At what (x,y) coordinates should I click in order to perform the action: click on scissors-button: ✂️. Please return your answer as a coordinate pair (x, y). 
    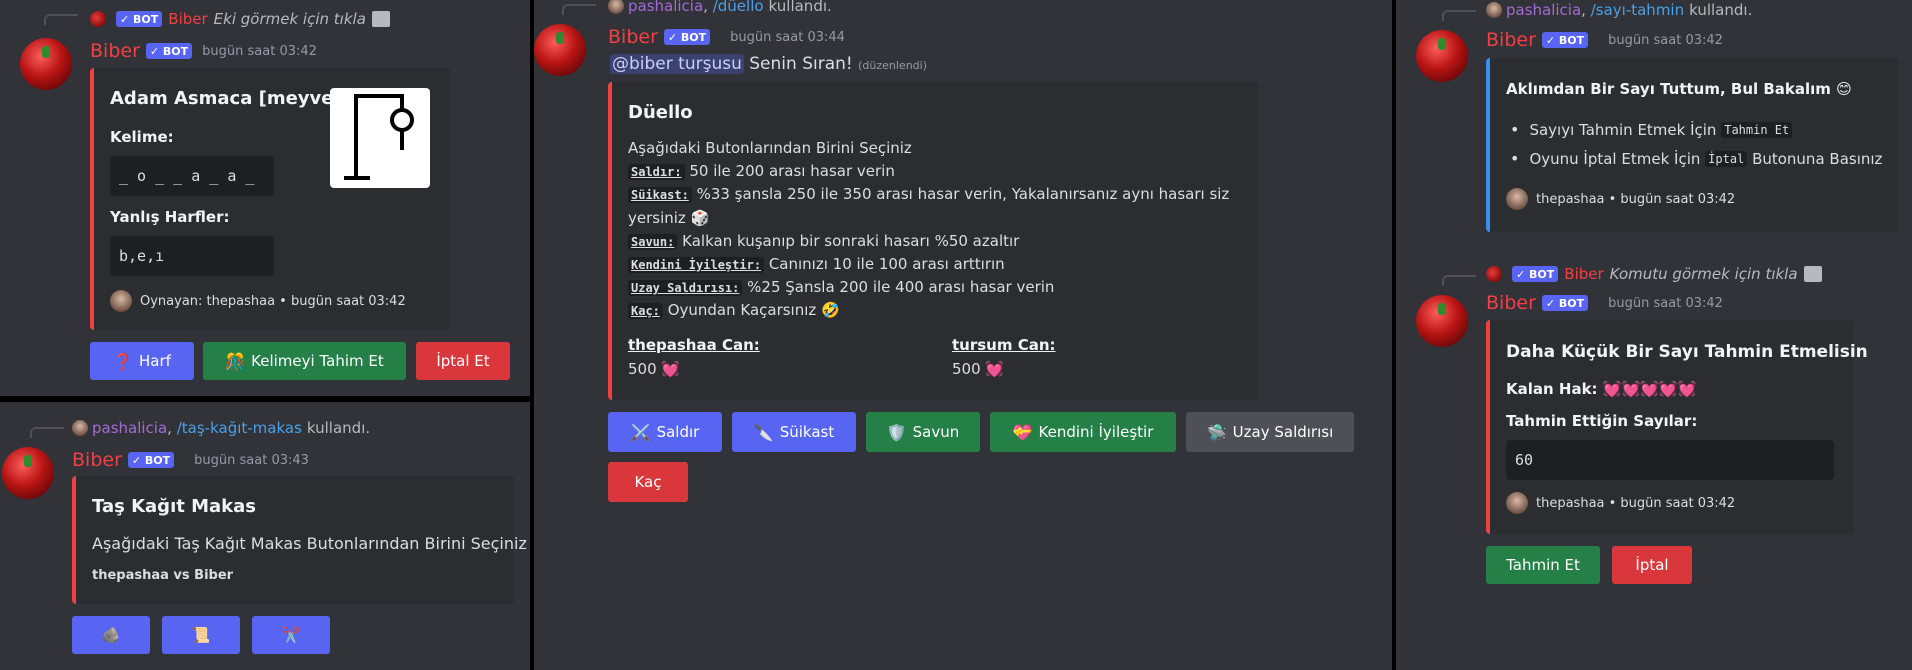
    Looking at the image, I should click on (291, 635).